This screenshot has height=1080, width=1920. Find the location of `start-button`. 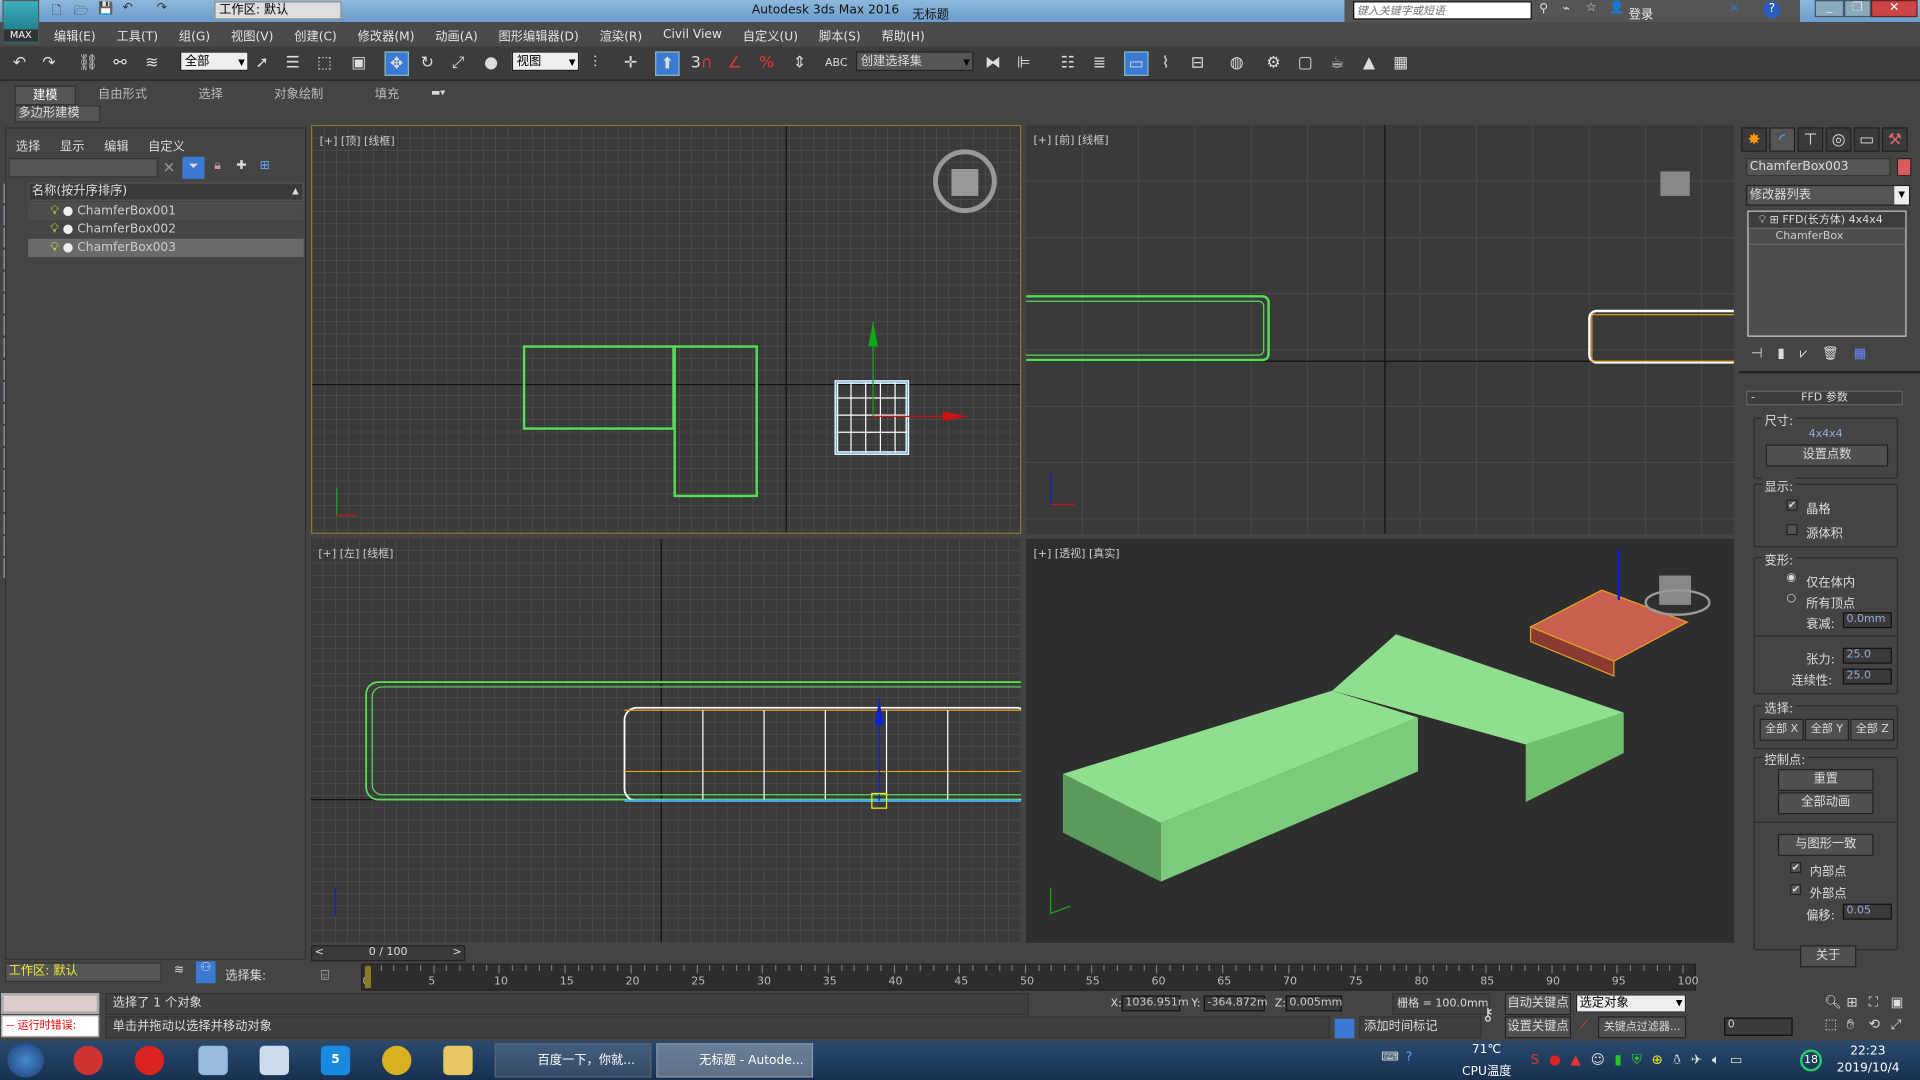

start-button is located at coordinates (26, 1060).